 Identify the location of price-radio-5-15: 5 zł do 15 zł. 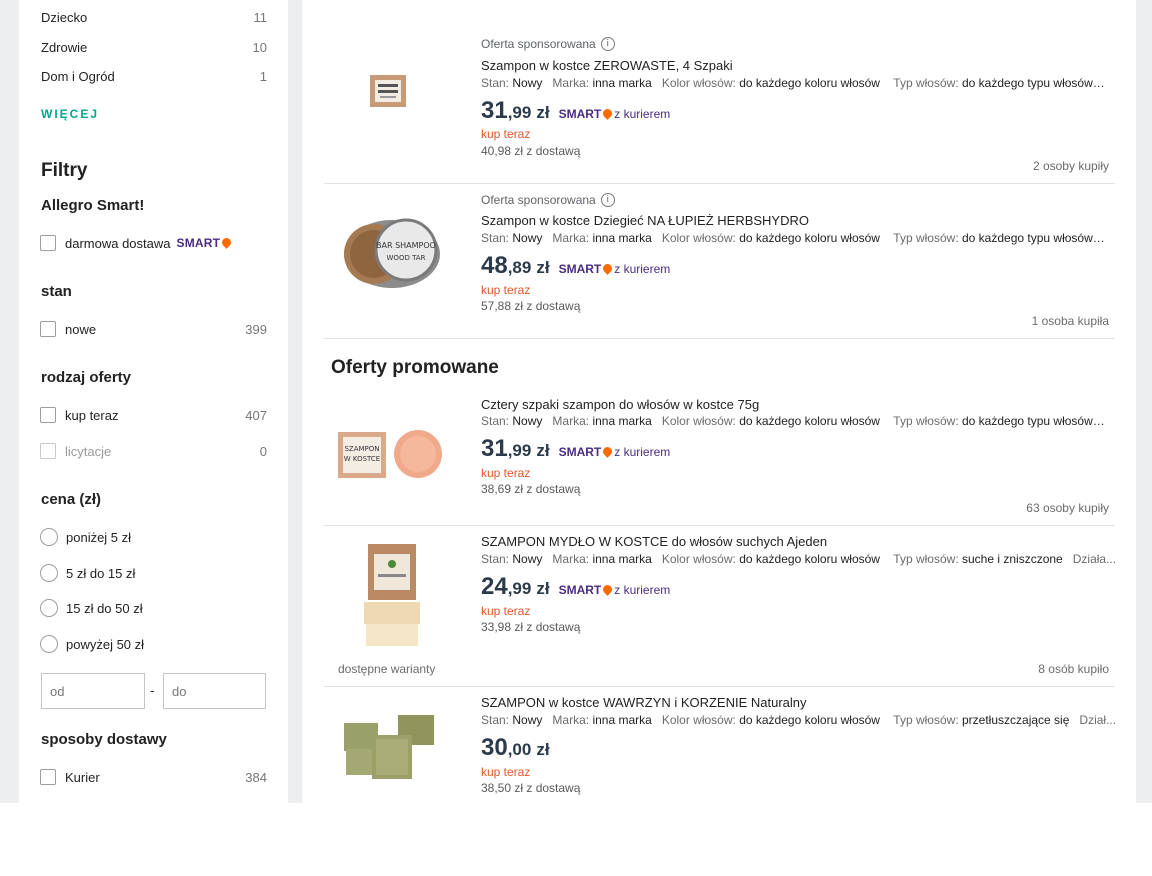
(153, 573).